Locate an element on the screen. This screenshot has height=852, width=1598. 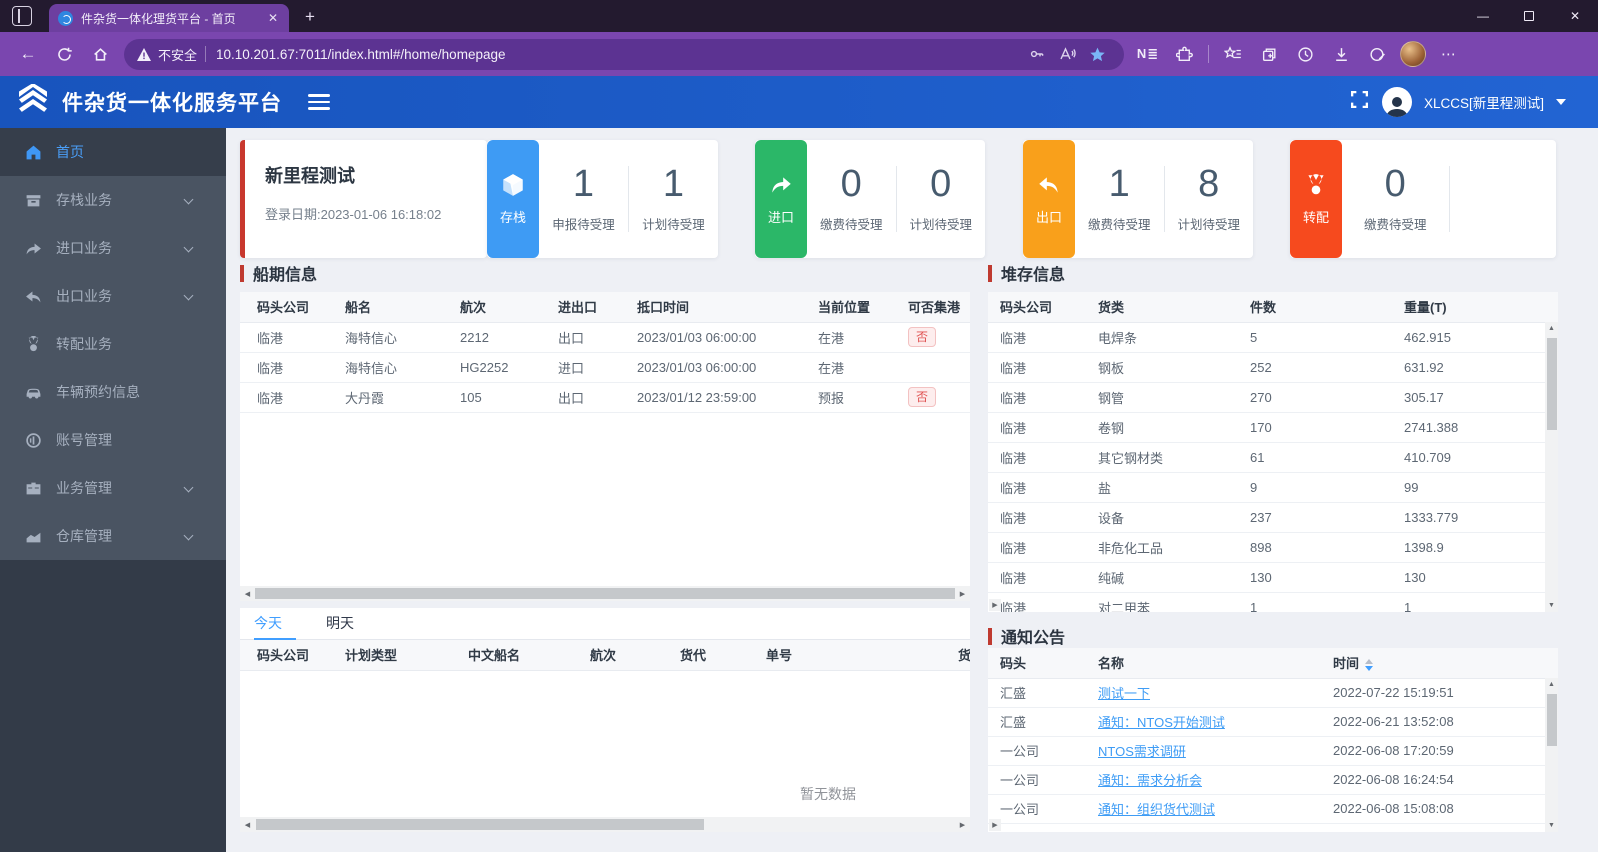
sort-icon is located at coordinates (1369, 665).